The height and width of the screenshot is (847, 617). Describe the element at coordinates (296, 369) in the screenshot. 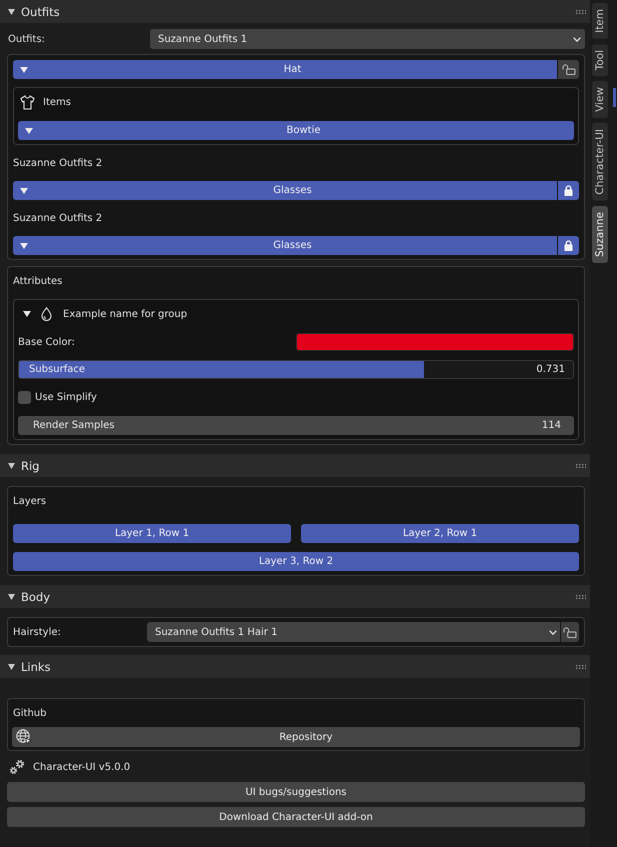

I see `slider-field: Subsurface 0.731` at that location.